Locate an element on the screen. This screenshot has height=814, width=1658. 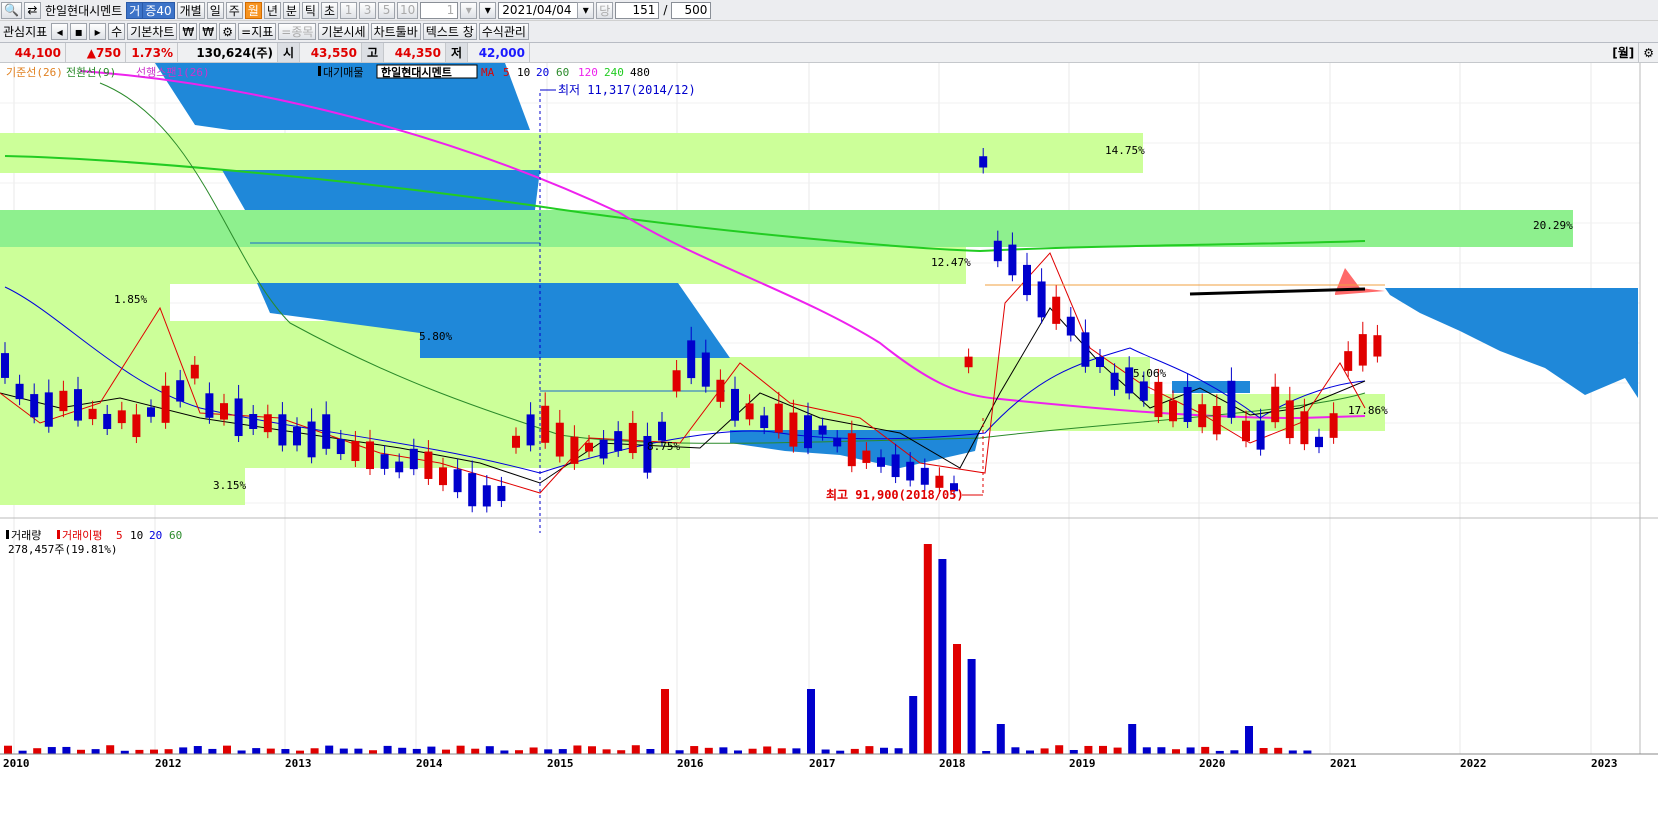
period-week: 주 is located at coordinates (234, 10).